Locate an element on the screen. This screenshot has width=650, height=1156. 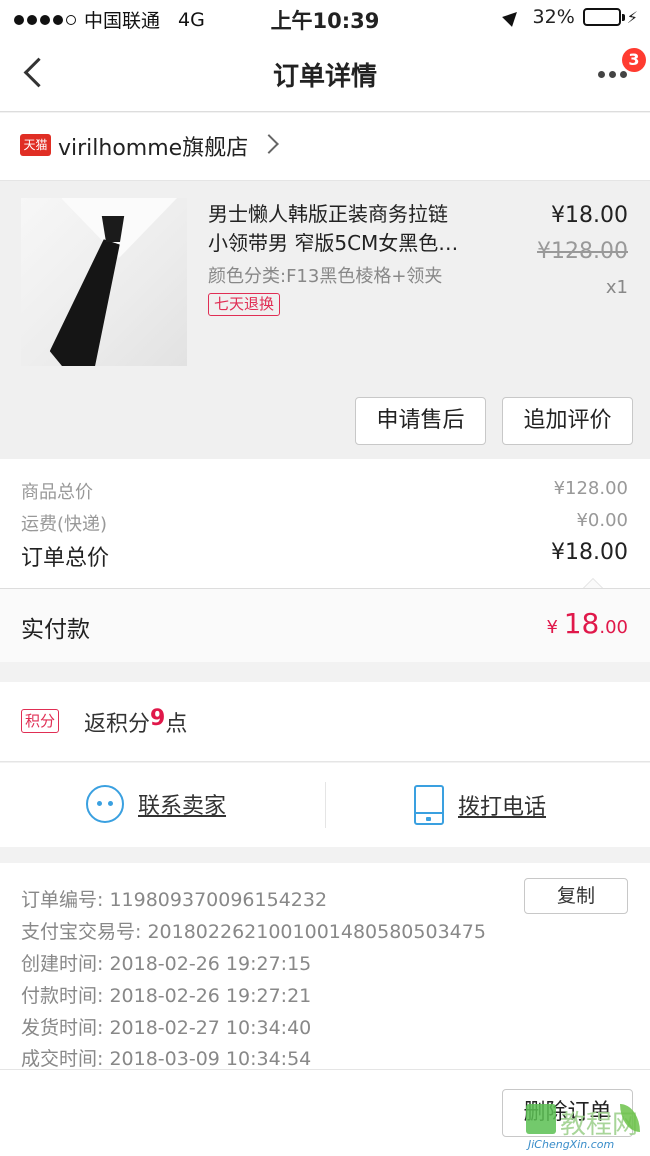
call-phone-label: 拨打电话 is located at coordinates (502, 805).